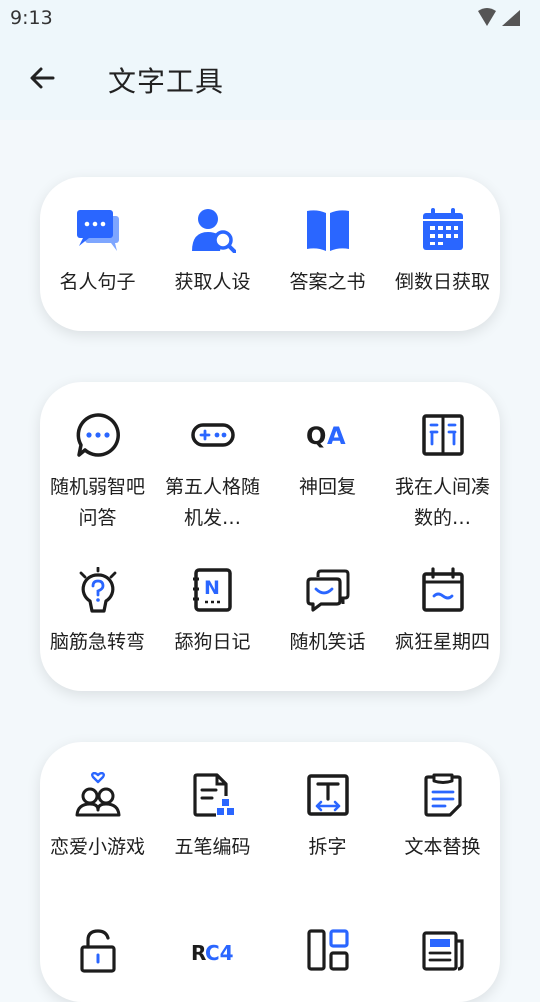  I want to click on tool-wubi-code: 五笔编码, so click(212, 816).